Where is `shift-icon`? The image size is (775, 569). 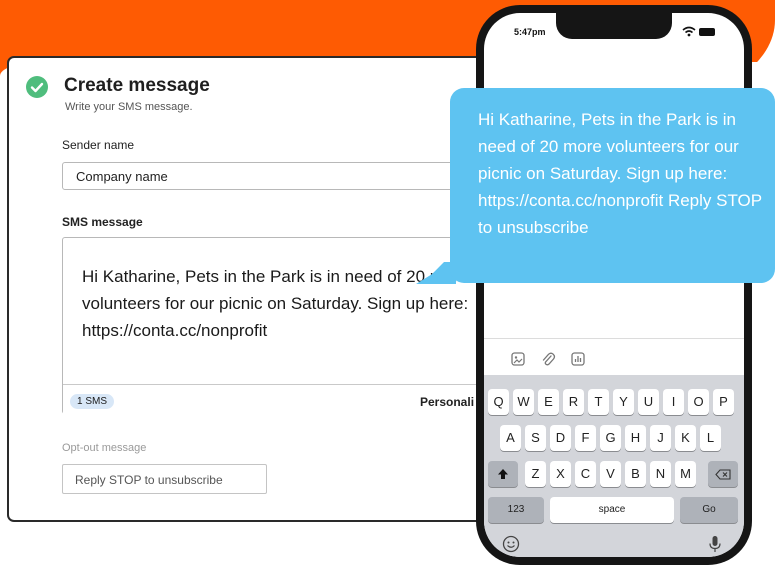 shift-icon is located at coordinates (503, 474).